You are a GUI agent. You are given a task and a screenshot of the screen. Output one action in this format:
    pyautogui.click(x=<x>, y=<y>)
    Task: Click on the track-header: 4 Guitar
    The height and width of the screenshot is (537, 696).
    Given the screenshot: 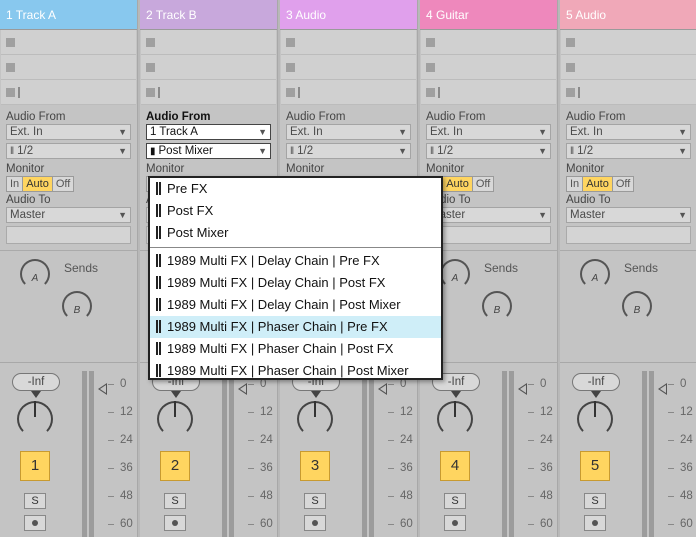 What is the action you would take?
    pyautogui.click(x=488, y=15)
    